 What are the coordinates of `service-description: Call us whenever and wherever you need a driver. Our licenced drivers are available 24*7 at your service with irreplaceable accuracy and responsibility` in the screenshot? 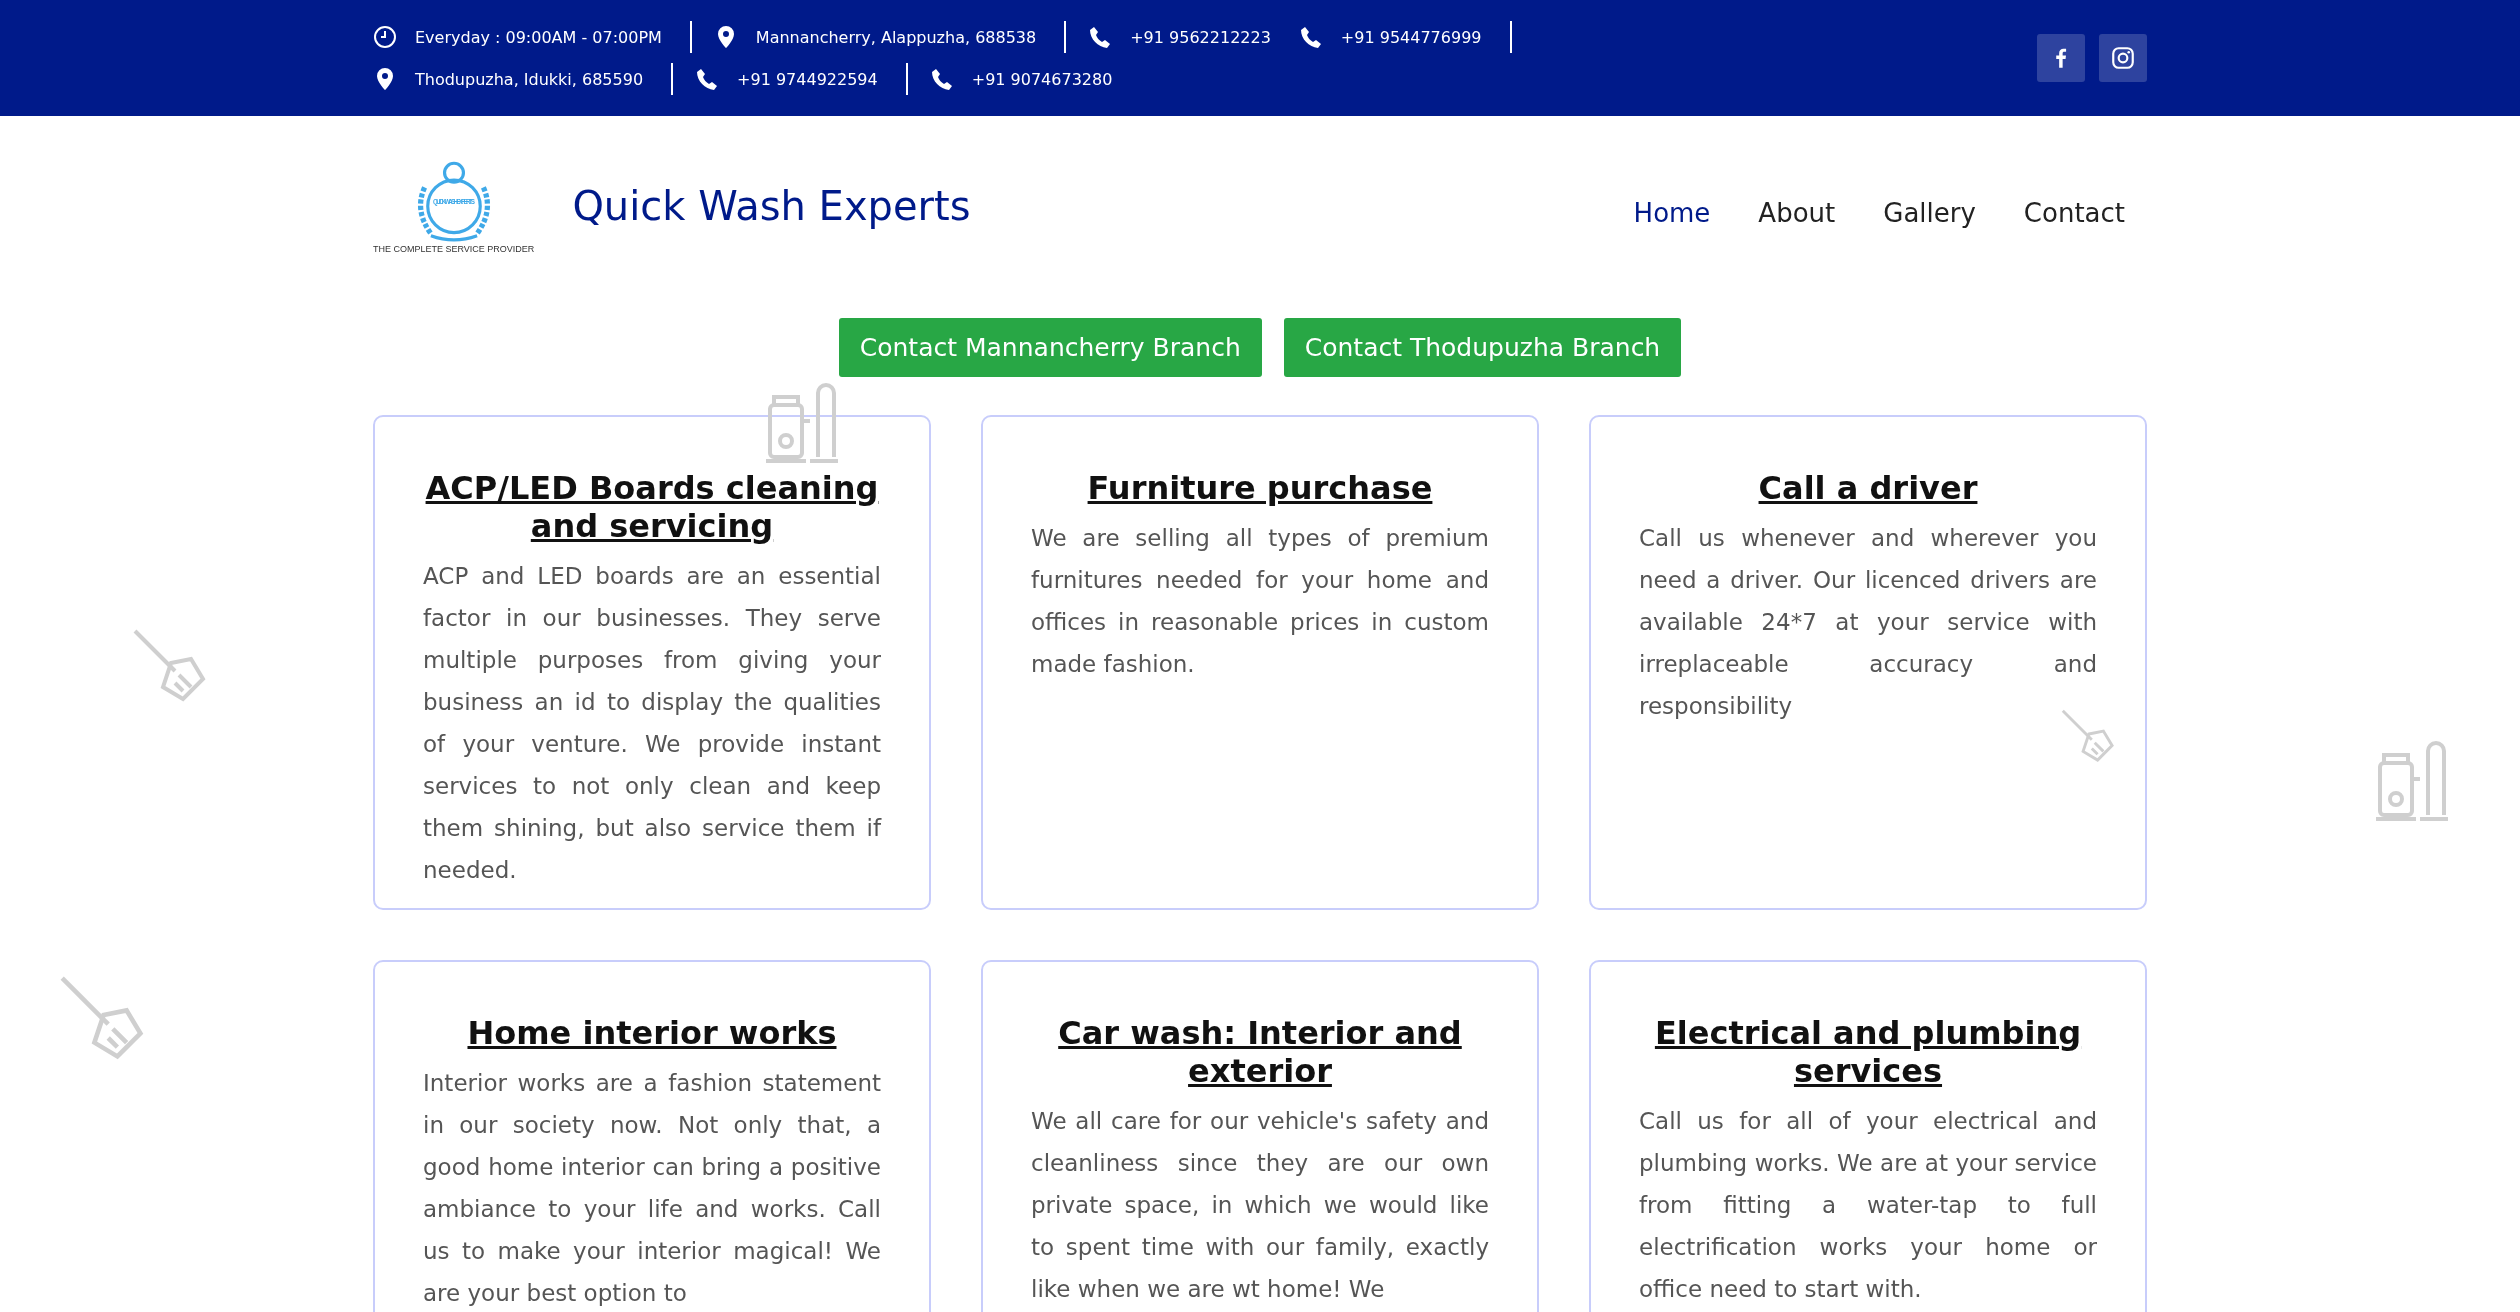 It's located at (1868, 622).